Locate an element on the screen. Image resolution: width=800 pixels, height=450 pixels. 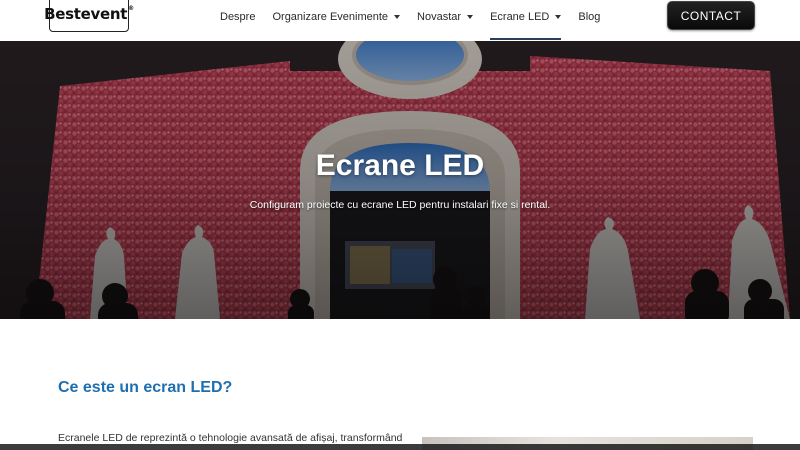
section-heading: Ce este un ecran LED? is located at coordinates (145, 387).